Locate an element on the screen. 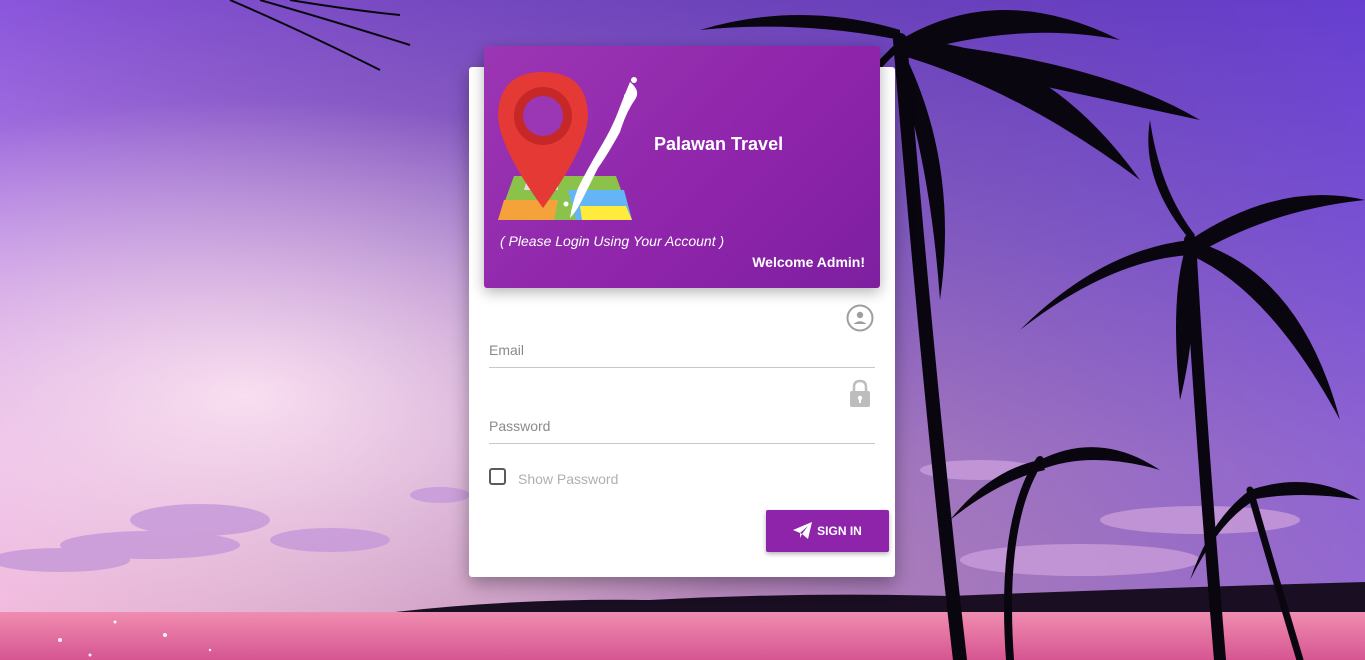  password-field is located at coordinates (682, 426).